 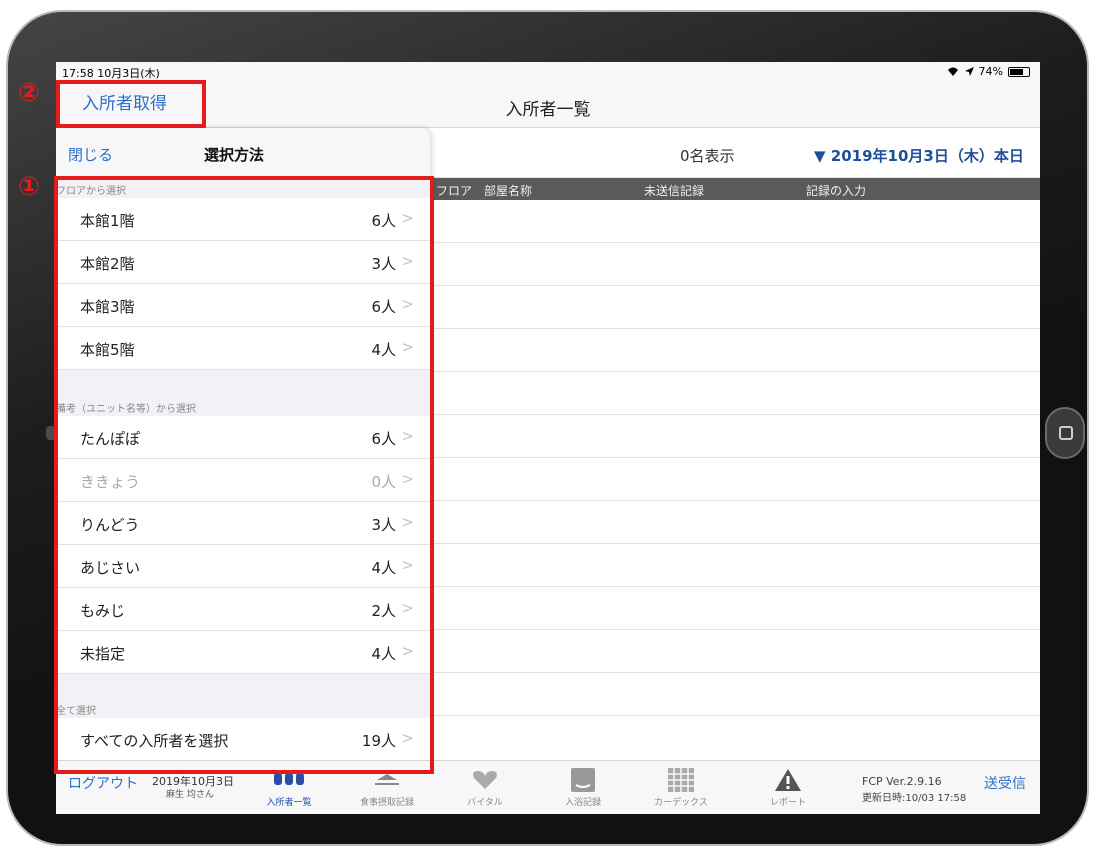 I want to click on annotation-number-two: ②, so click(x=29, y=93).